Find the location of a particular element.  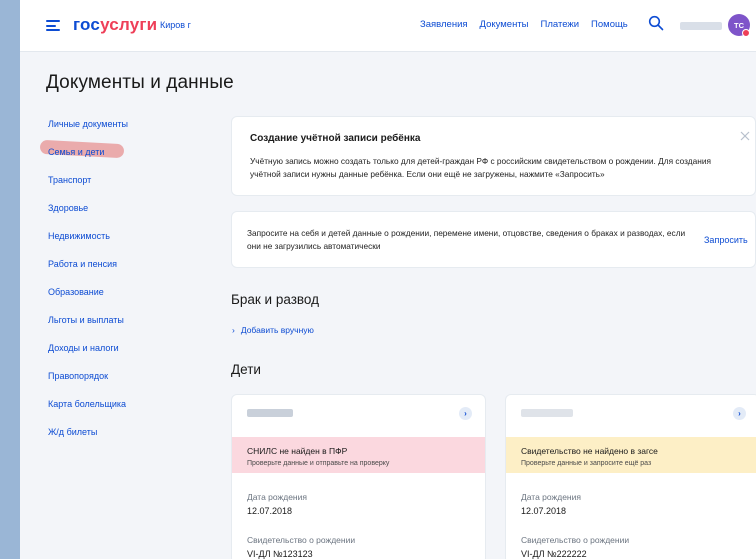

nav-help: Помощь is located at coordinates (609, 24).